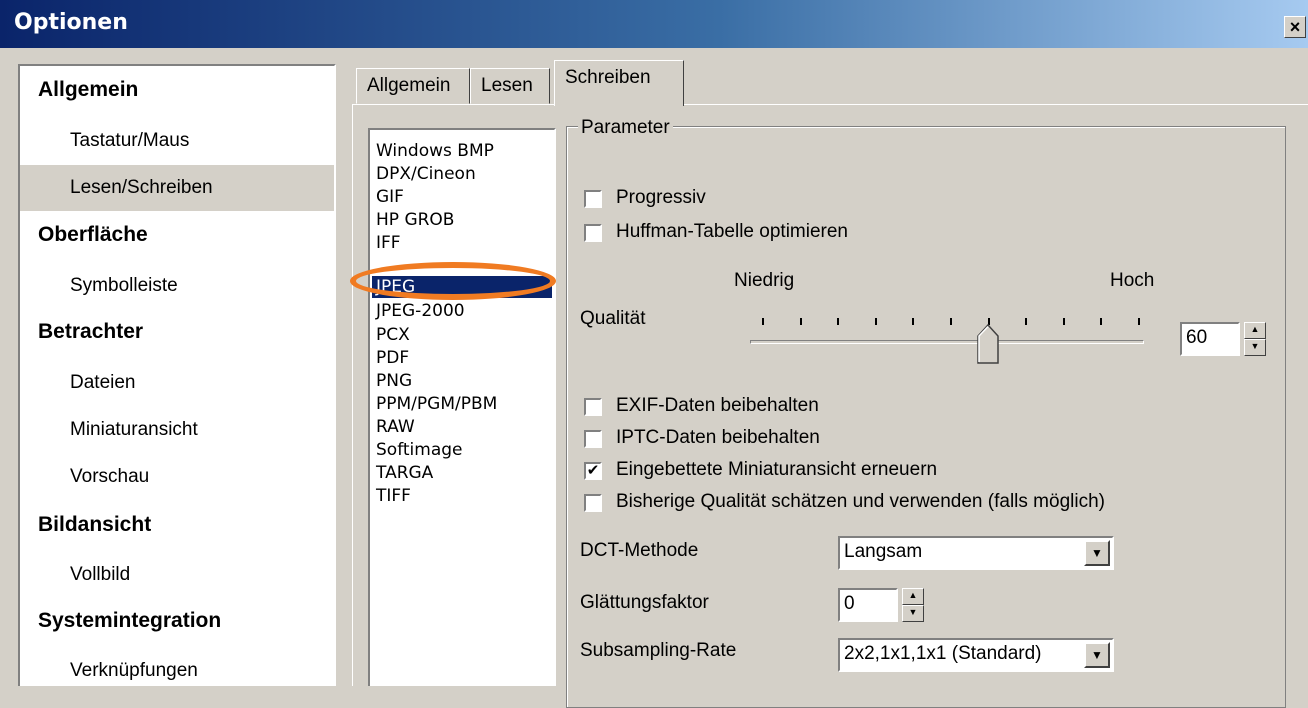  I want to click on quality-slider-thumb, so click(987, 344).